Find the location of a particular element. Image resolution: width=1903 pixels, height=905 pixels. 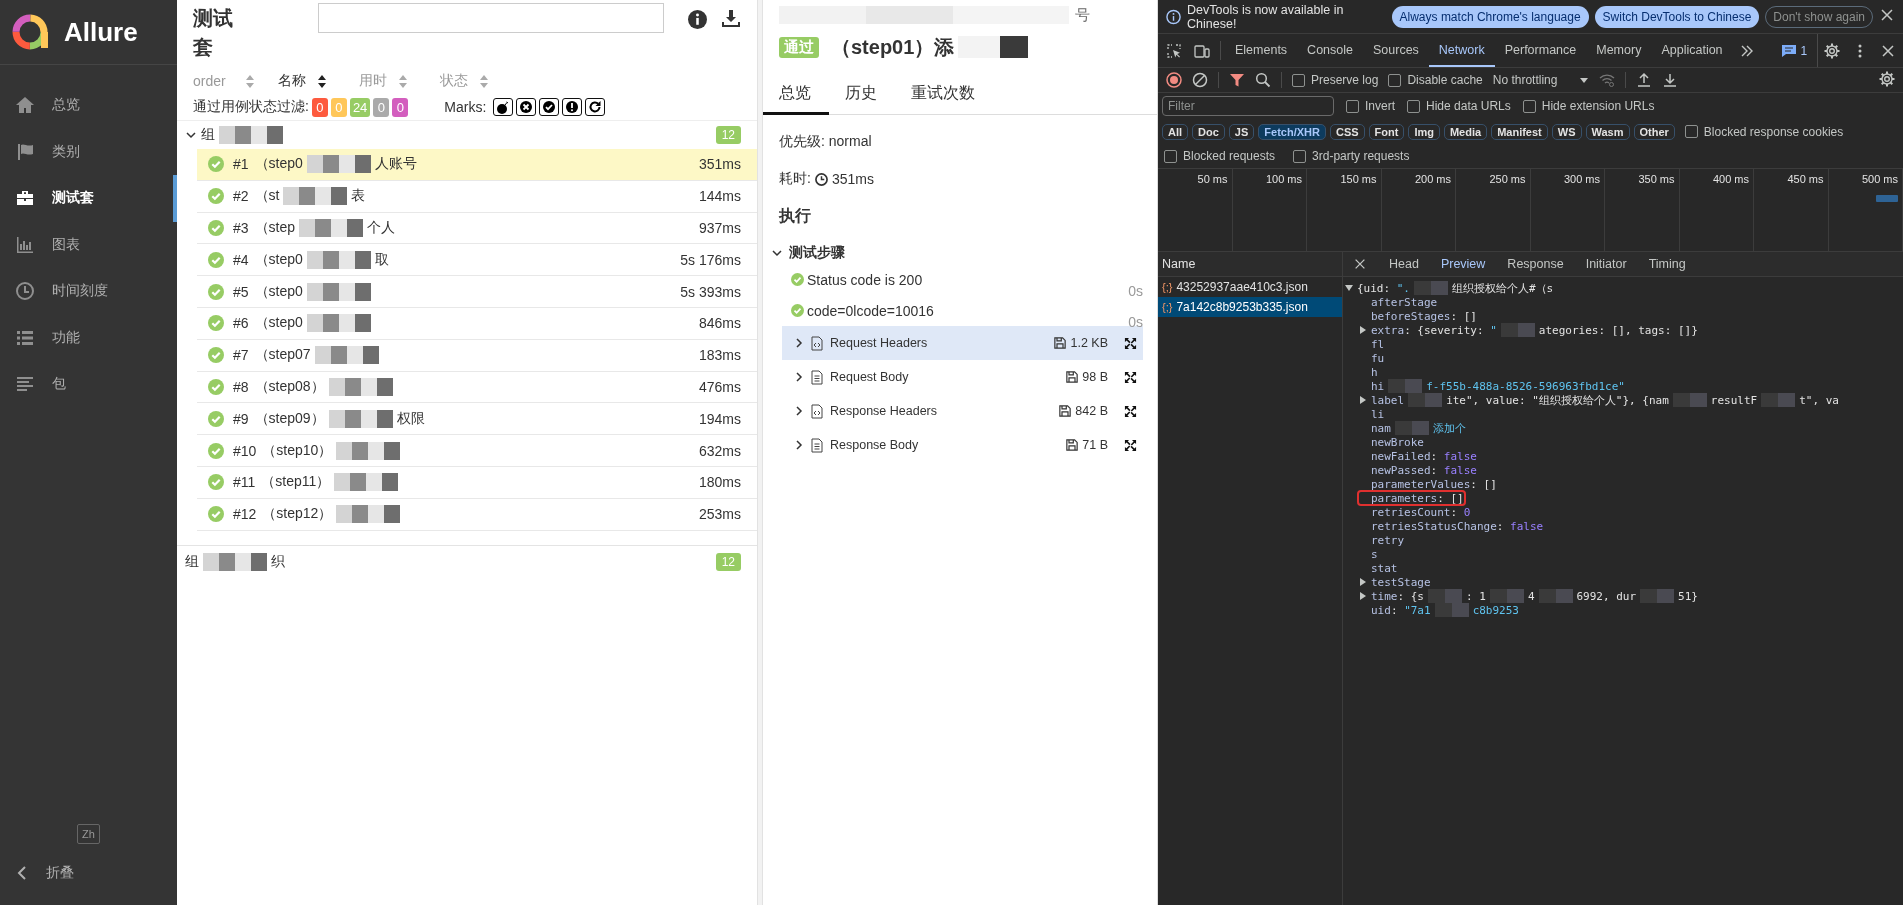

test-row: #4 （step0 取 5s 176ms is located at coordinates (477, 260).